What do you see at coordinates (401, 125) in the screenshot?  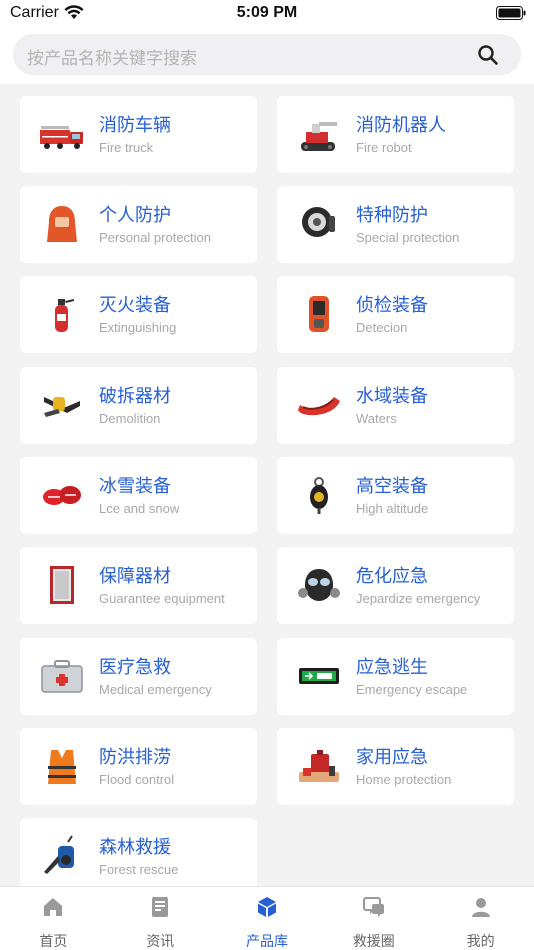 I see `category-title: 消防机器人` at bounding box center [401, 125].